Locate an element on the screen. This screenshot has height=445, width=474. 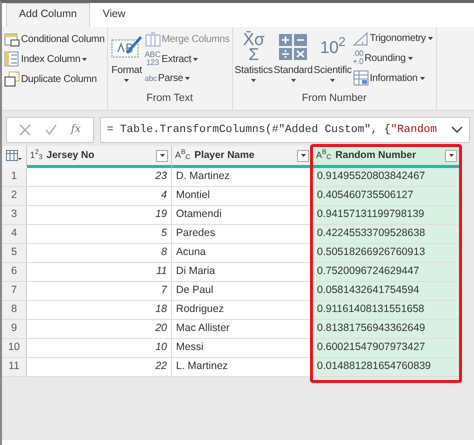
ribbon-button: abcParse is located at coordinates (187, 78).